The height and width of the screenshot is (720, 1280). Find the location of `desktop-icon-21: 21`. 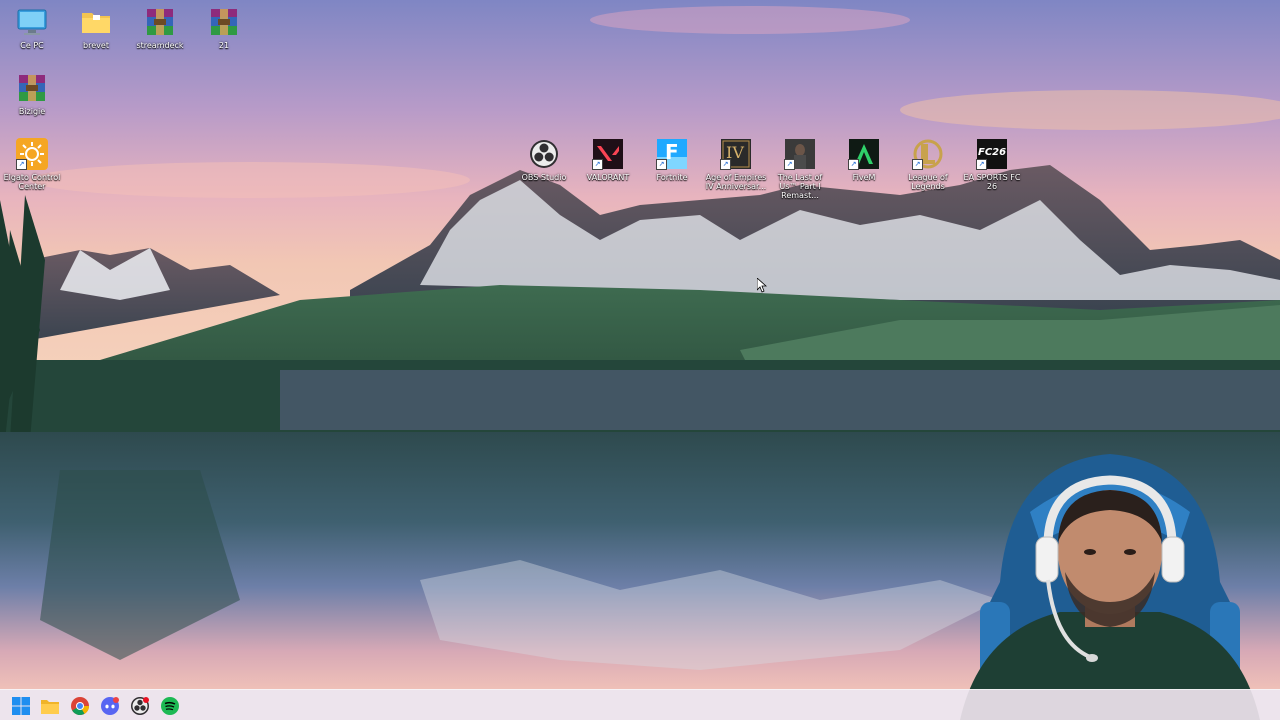

desktop-icon-21: 21 is located at coordinates (224, 28).